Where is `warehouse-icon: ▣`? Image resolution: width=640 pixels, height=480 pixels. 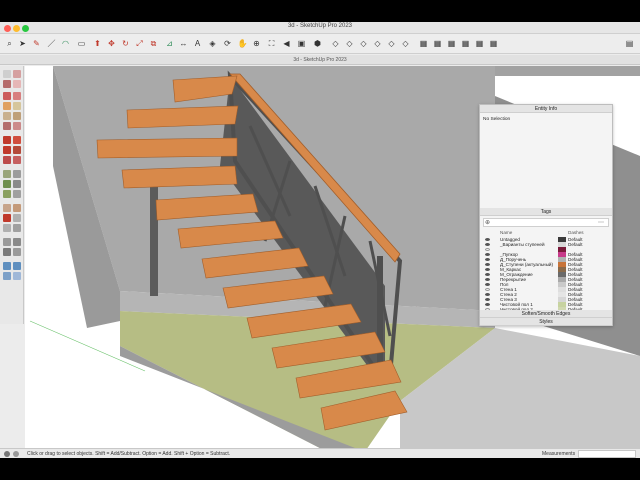 warehouse-icon: ▣ is located at coordinates (301, 43).